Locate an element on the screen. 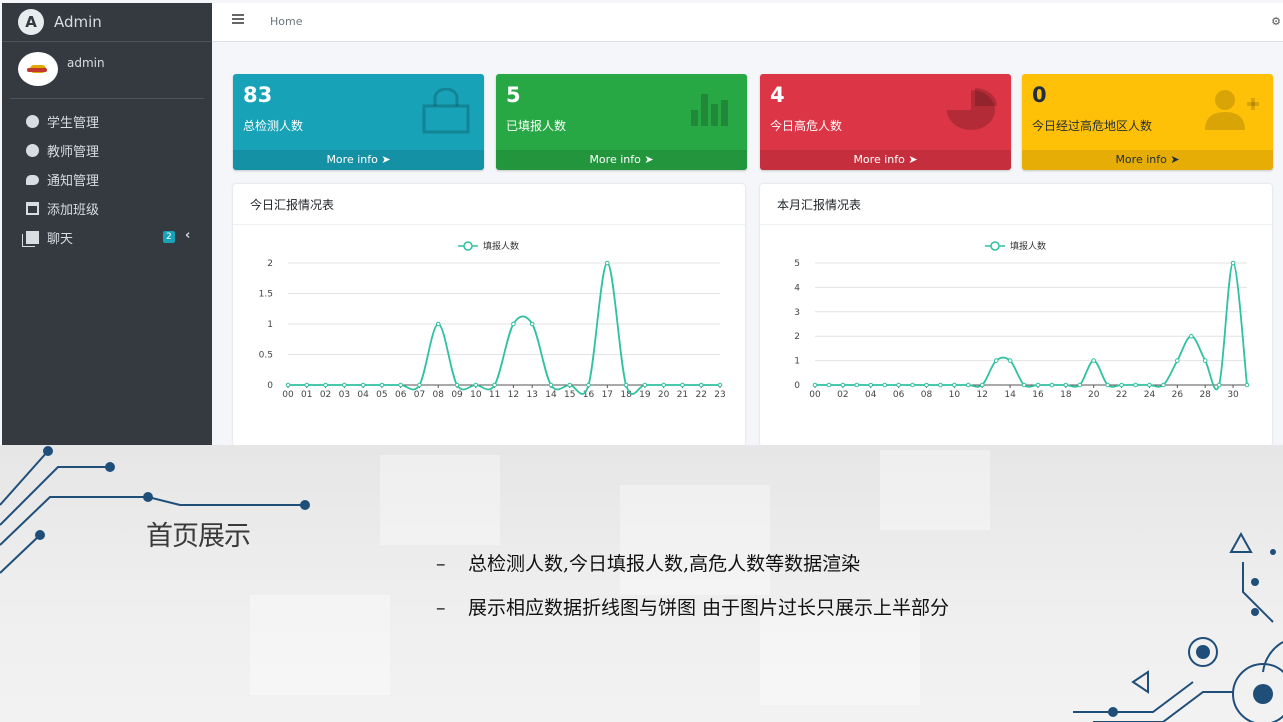 This screenshot has width=1283, height=722. brand-name: Admin is located at coordinates (78, 22).